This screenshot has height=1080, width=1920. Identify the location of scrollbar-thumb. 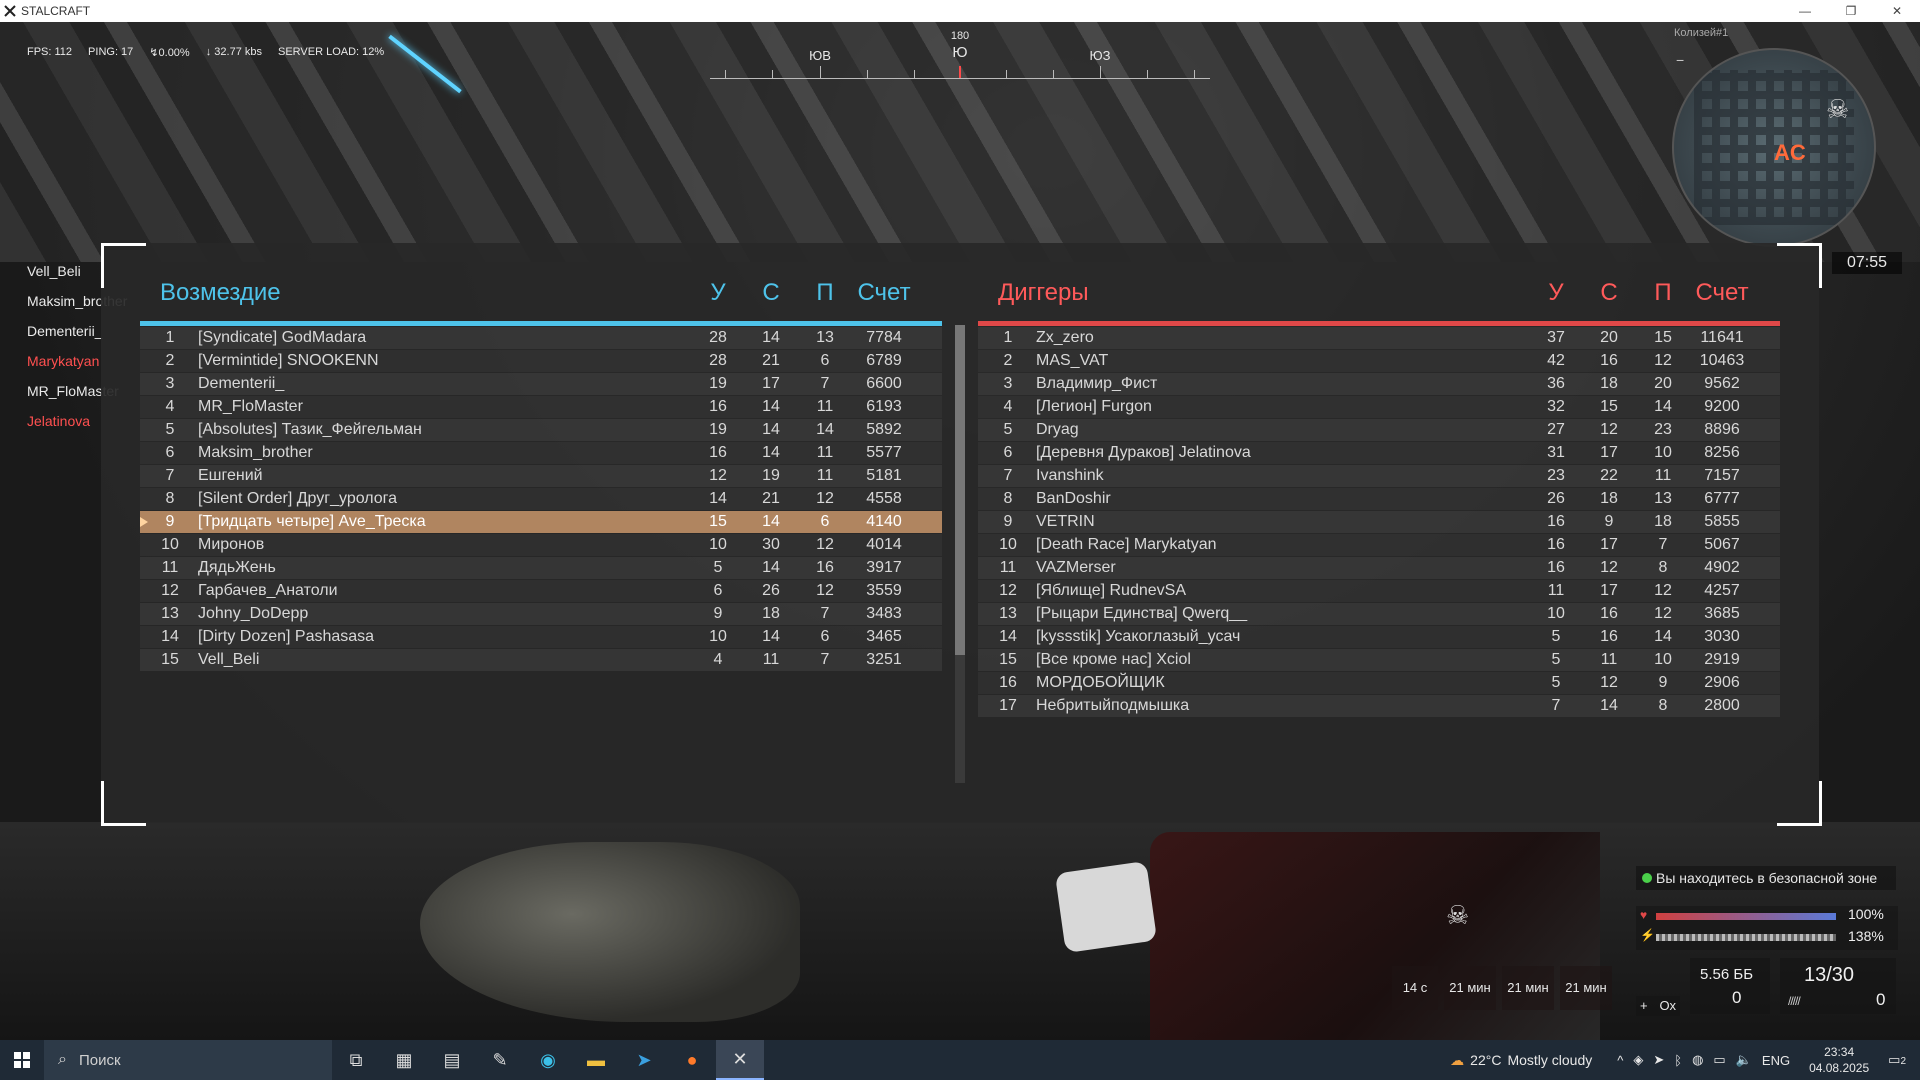
(960, 490).